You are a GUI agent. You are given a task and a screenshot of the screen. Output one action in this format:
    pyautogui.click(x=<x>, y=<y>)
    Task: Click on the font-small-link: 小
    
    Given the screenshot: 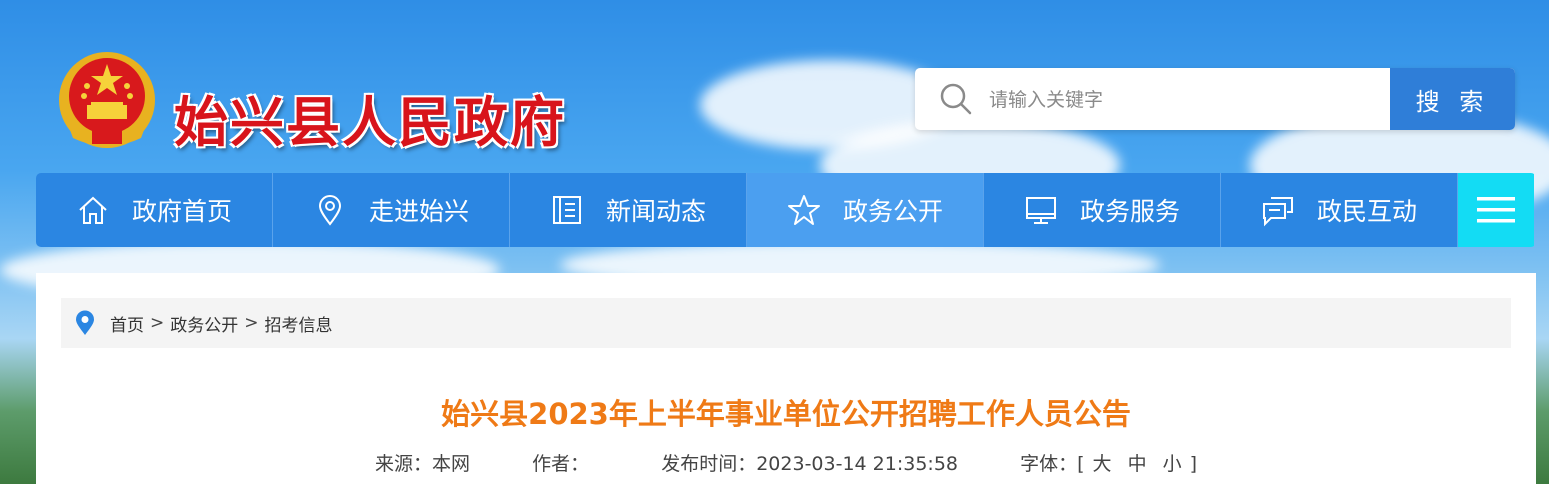 What is the action you would take?
    pyautogui.click(x=1172, y=464)
    